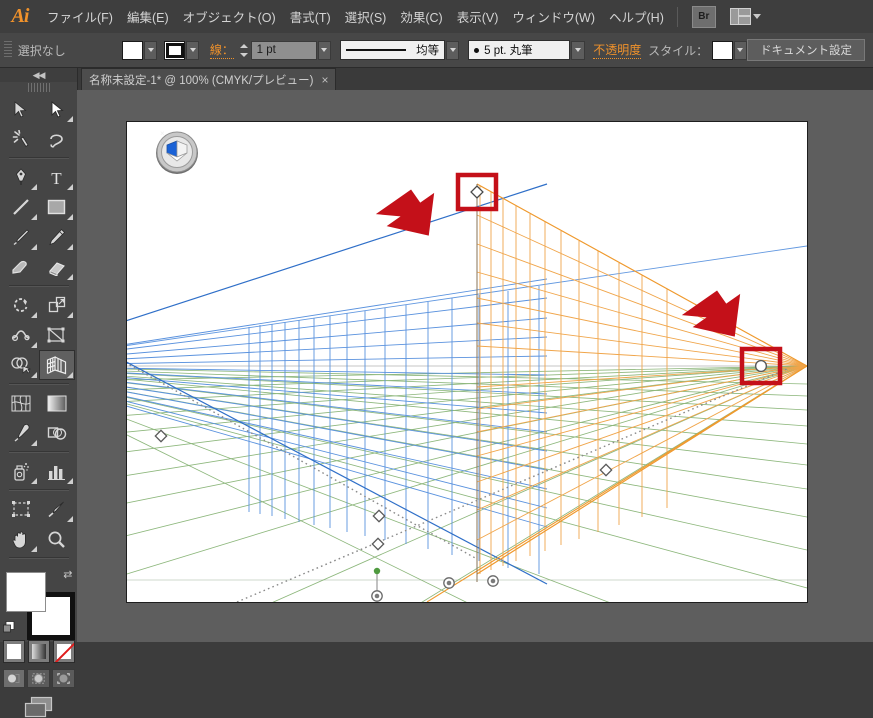 This screenshot has height=718, width=873. I want to click on column-graph-tool, so click(57, 471).